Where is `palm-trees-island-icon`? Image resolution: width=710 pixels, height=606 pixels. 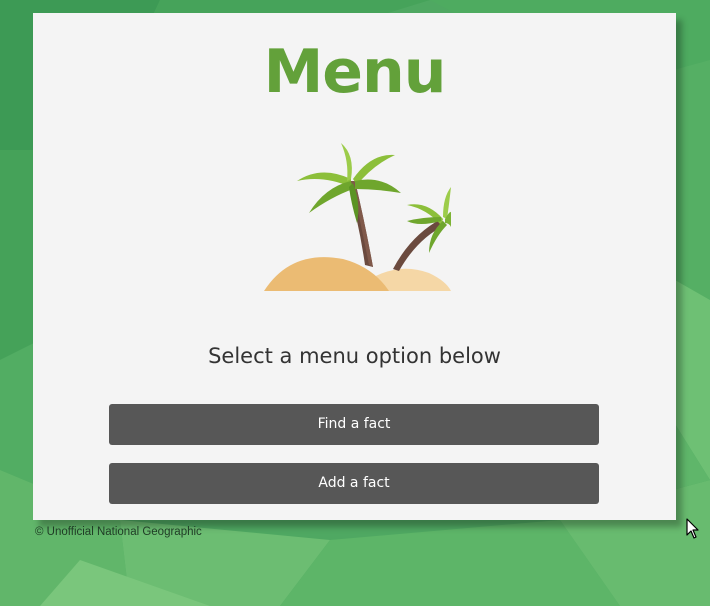
palm-trees-island-icon is located at coordinates (357, 217).